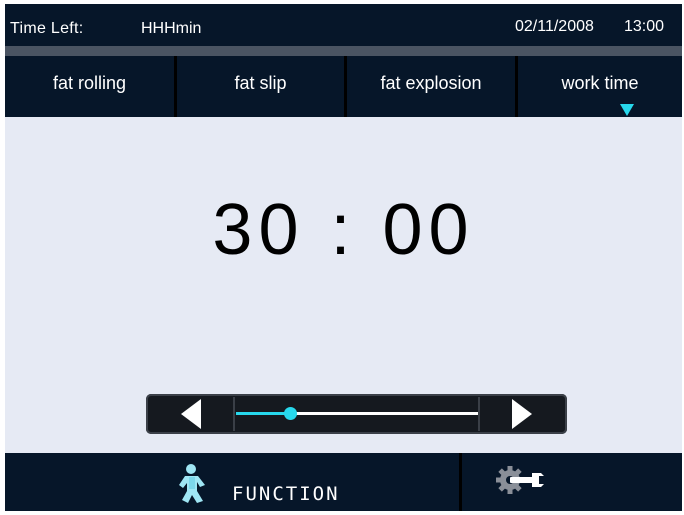  What do you see at coordinates (431, 83) in the screenshot?
I see `tab-label: fat explosion` at bounding box center [431, 83].